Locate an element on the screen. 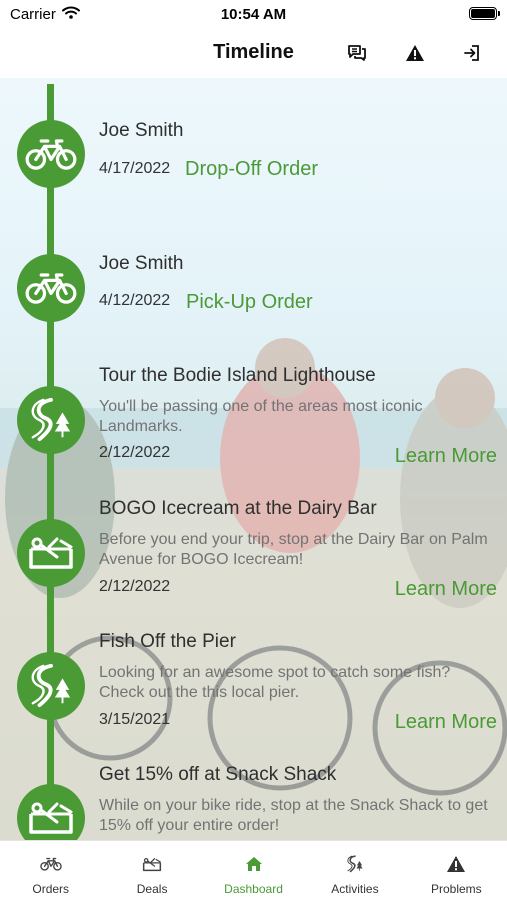  status-bar: Carrier 10:54 AM is located at coordinates (253, 15).